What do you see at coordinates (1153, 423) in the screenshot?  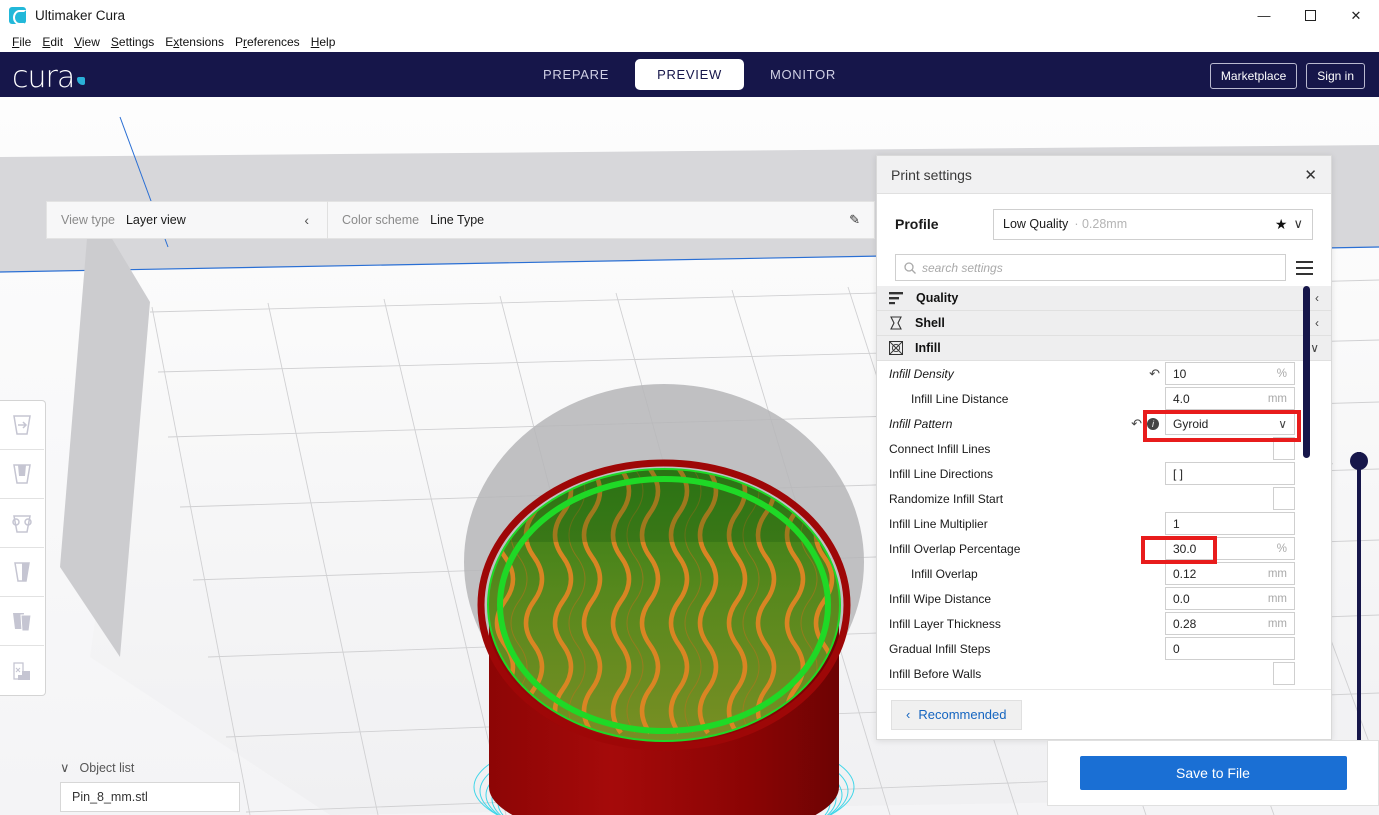 I see `info-icon: i` at bounding box center [1153, 423].